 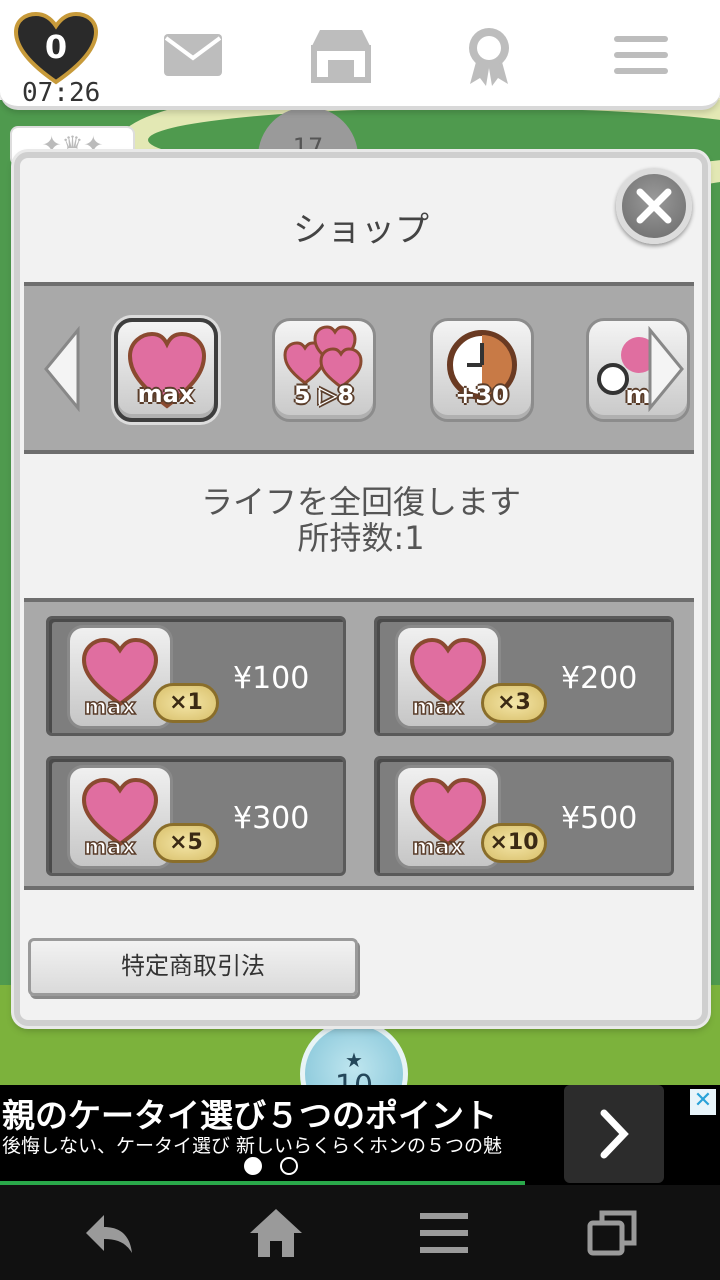 I want to click on item-hearts-5-to-8: 5 ▷8, so click(x=324, y=370).